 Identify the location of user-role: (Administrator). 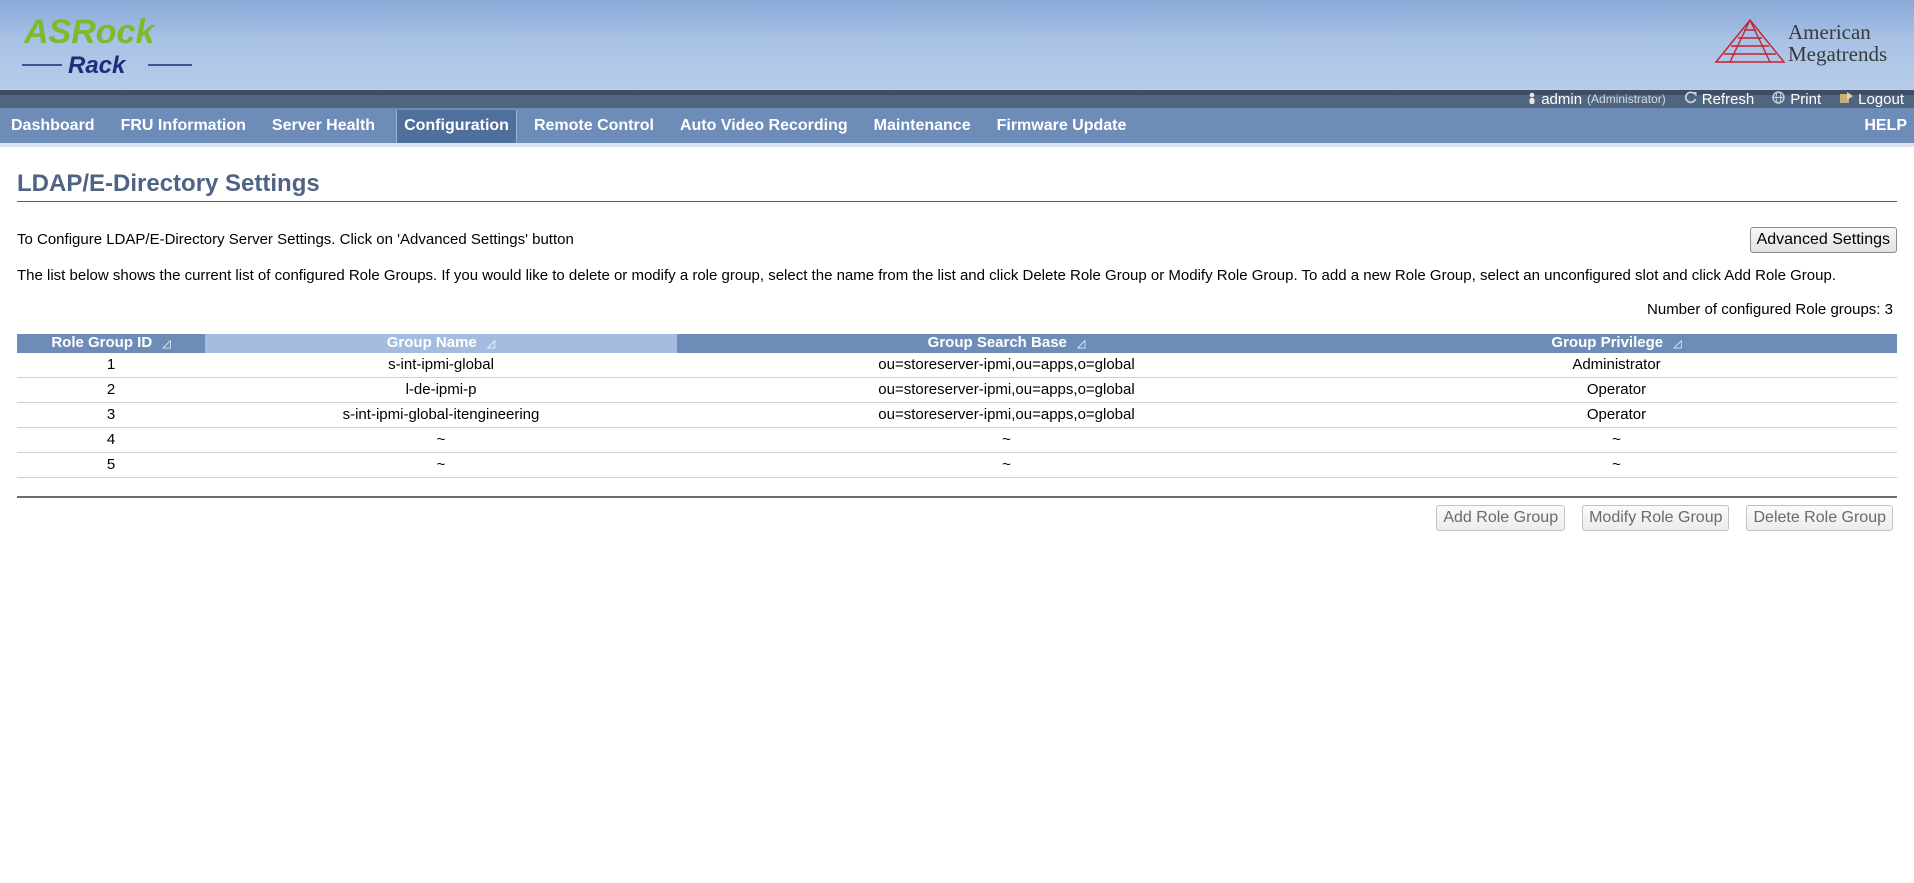
(1626, 99).